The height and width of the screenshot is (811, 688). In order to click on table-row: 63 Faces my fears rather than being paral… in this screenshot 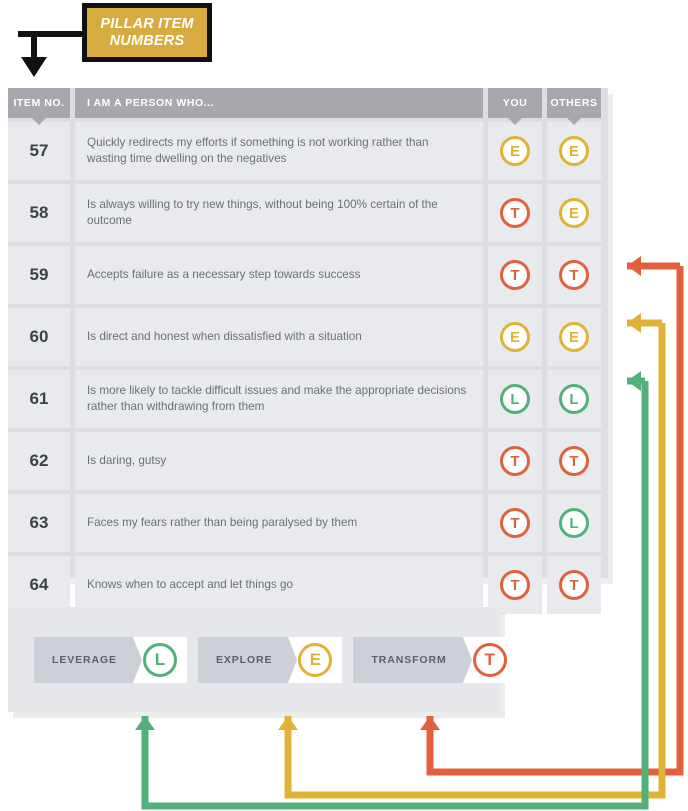, I will do `click(304, 523)`.